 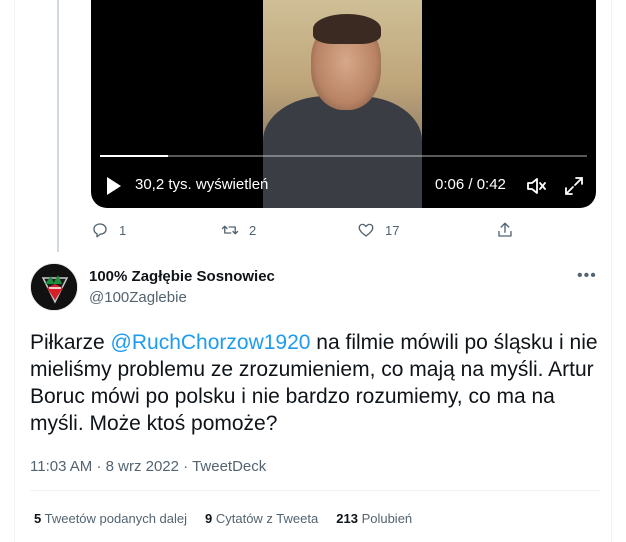 I want to click on author-name: 100% Zagłębie Sosnowiec, so click(x=182, y=276).